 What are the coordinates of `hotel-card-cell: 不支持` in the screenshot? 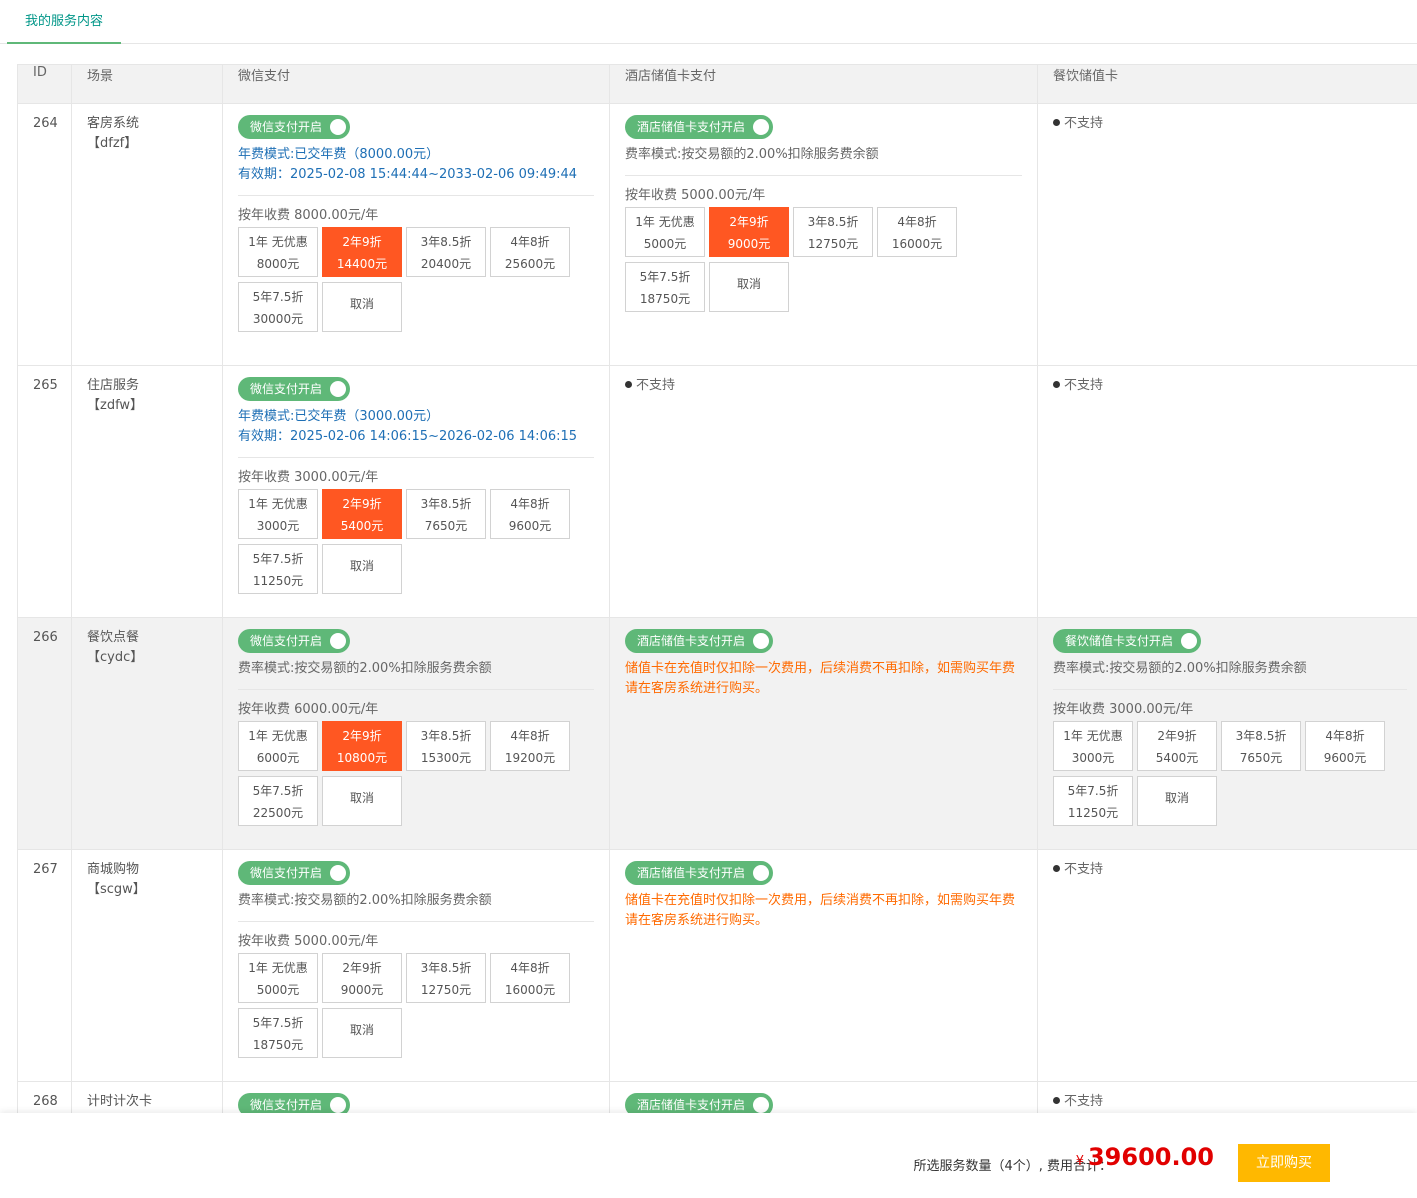 It's located at (823, 491).